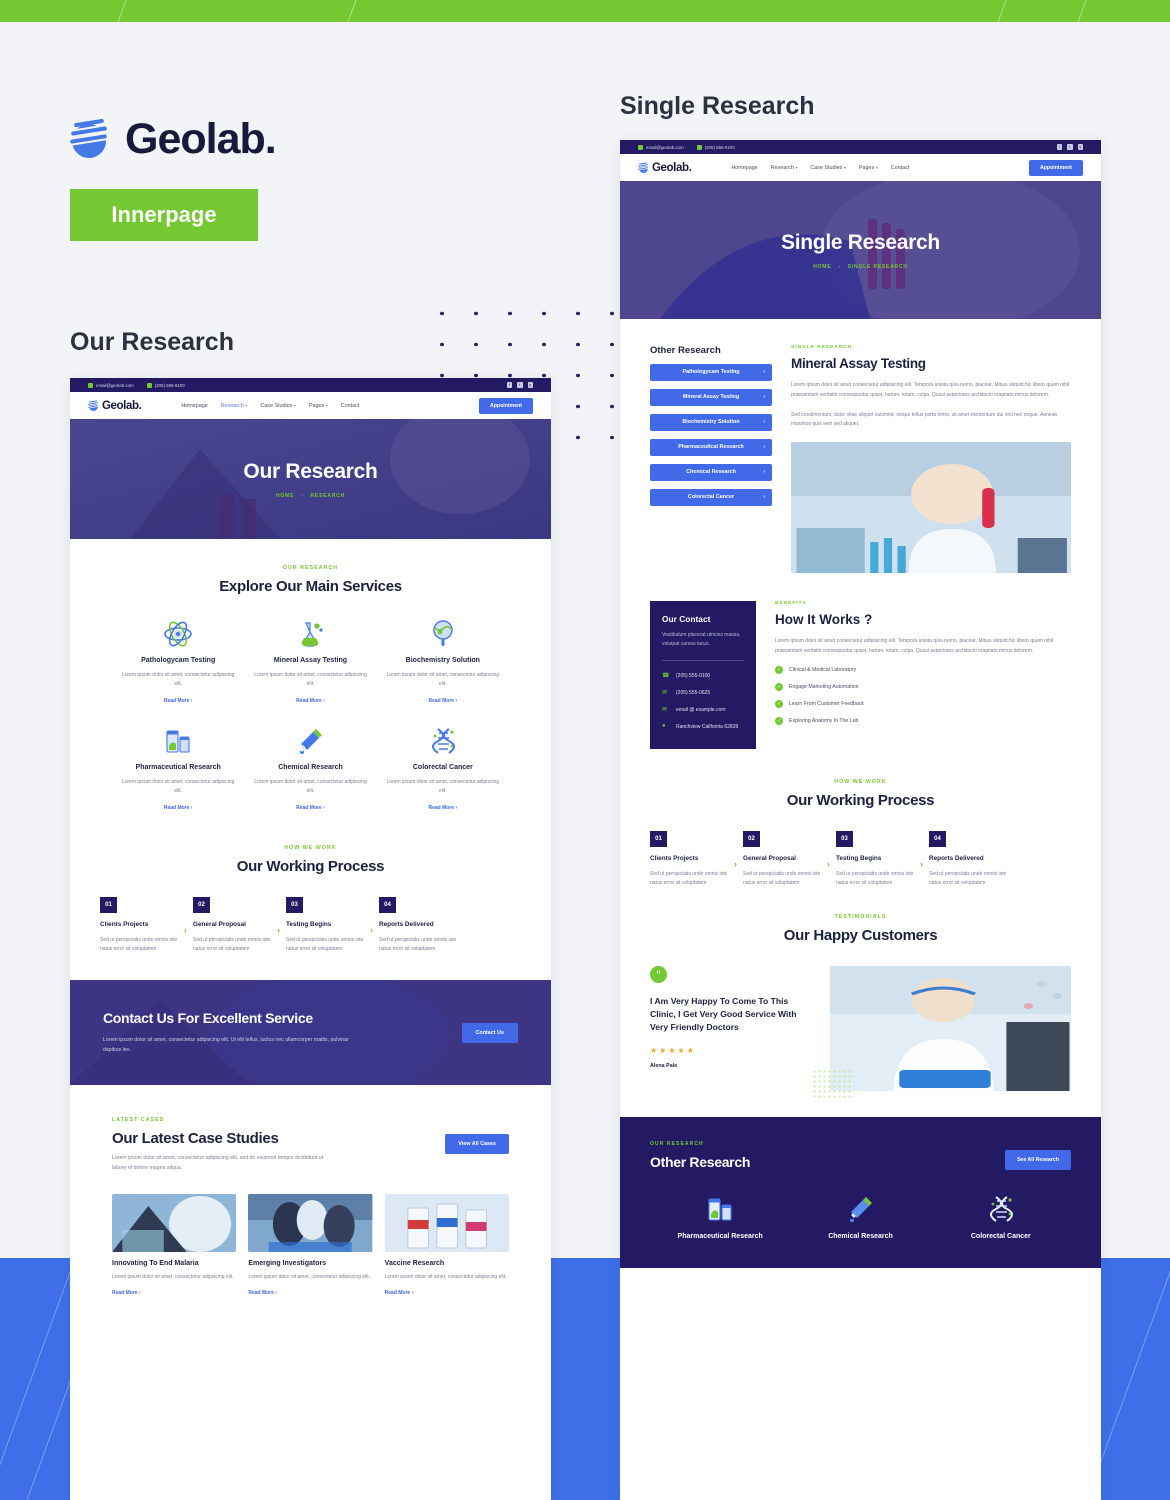 The image size is (1170, 1500). I want to click on mail-icon, so click(90, 385).